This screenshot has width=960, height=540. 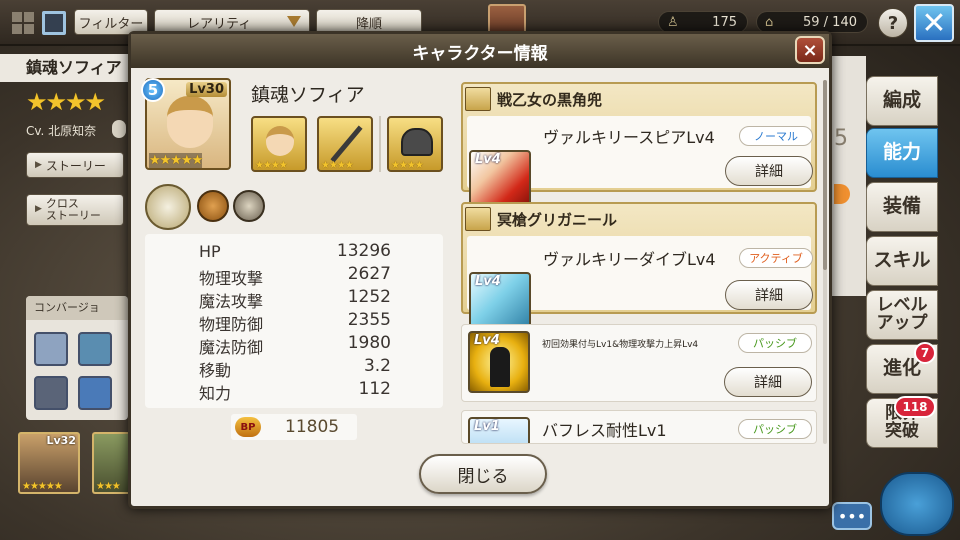 I want to click on helm-slot-divider, so click(x=380, y=144).